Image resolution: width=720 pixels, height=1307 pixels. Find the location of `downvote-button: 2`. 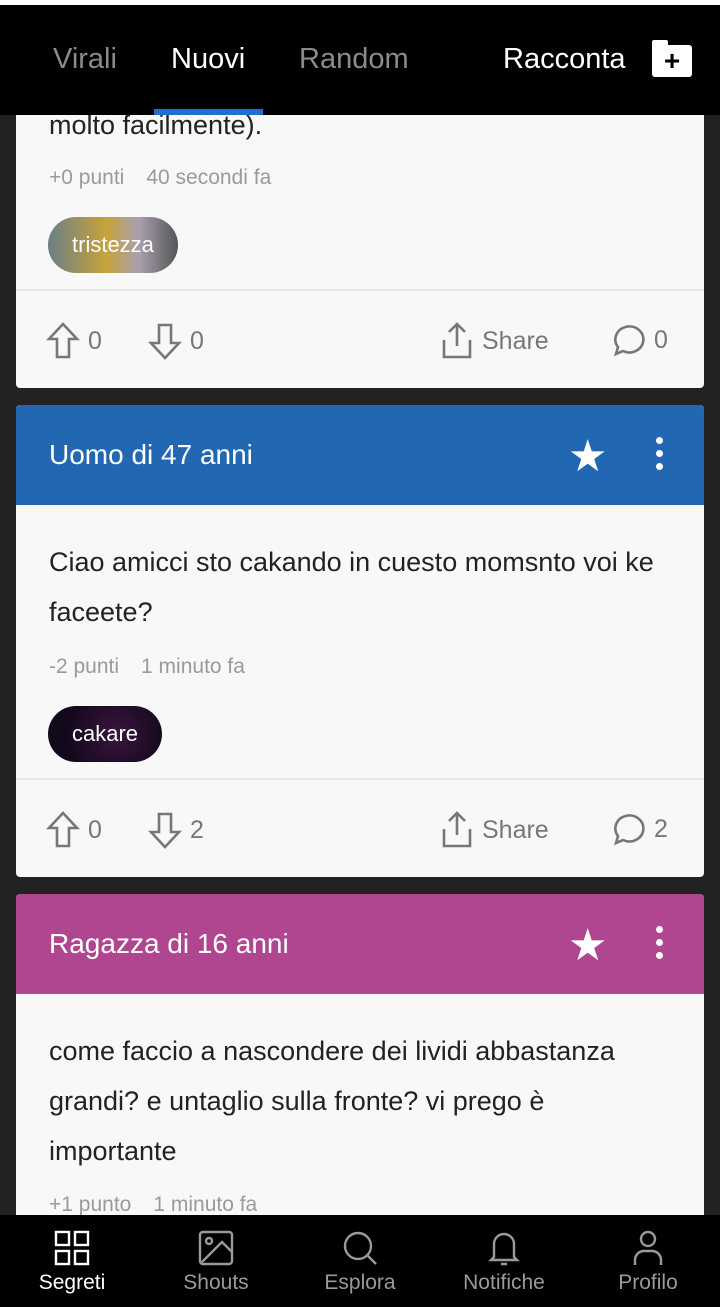

downvote-button: 2 is located at coordinates (176, 830).